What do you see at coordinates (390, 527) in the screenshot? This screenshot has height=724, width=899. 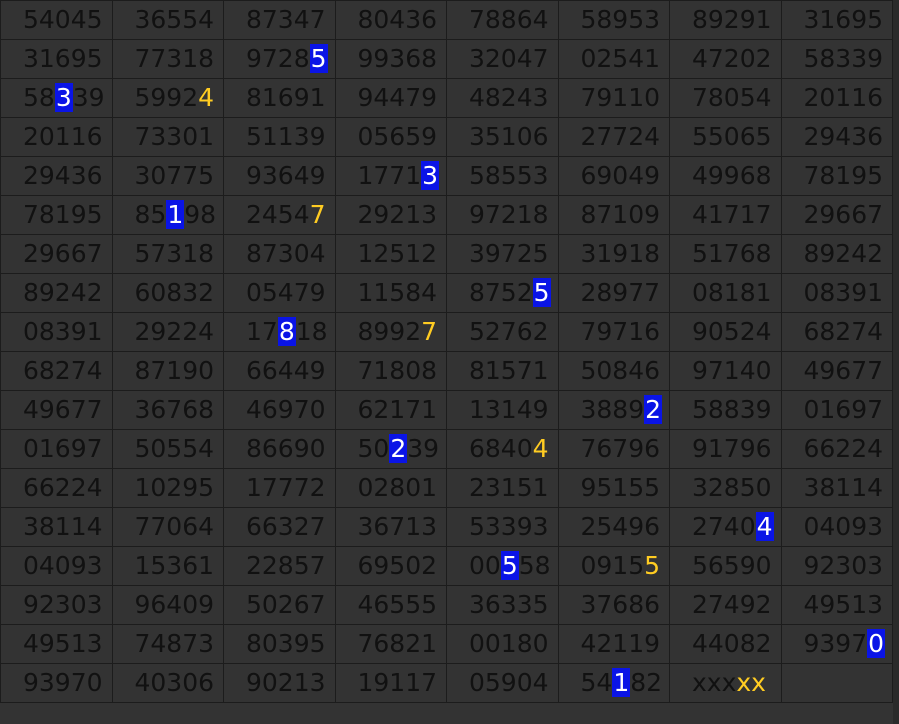 I see `grid-cell: 36713` at bounding box center [390, 527].